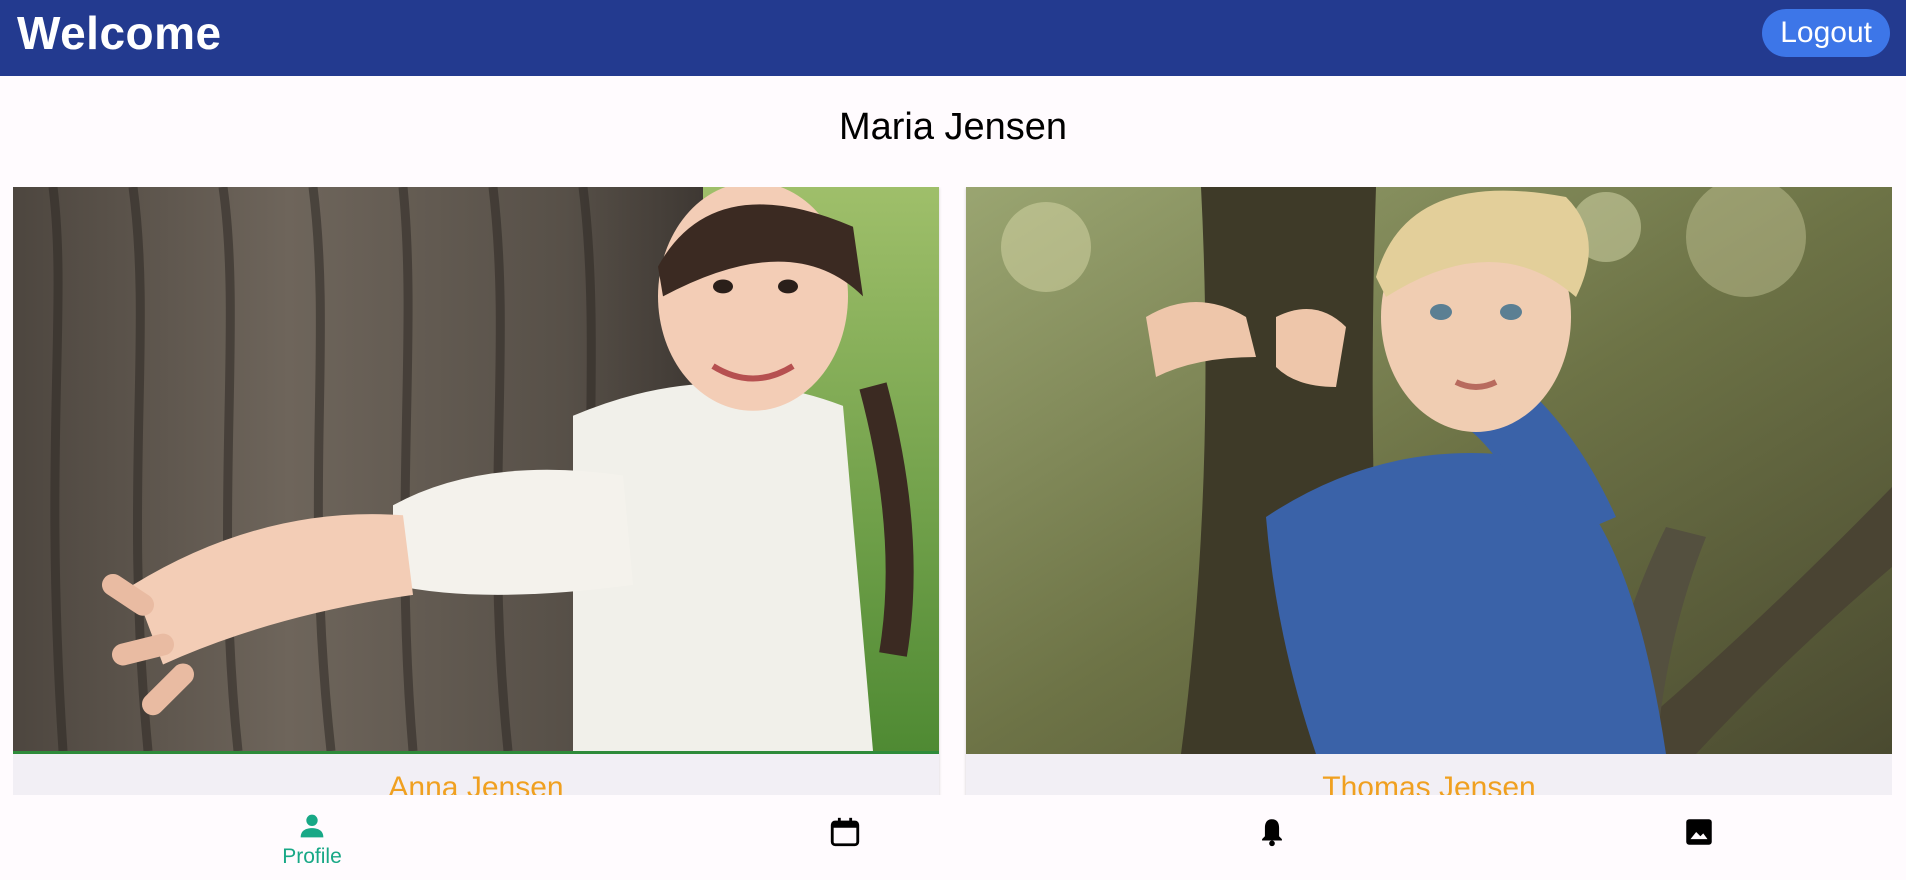  What do you see at coordinates (845, 832) in the screenshot?
I see `calendar-icon` at bounding box center [845, 832].